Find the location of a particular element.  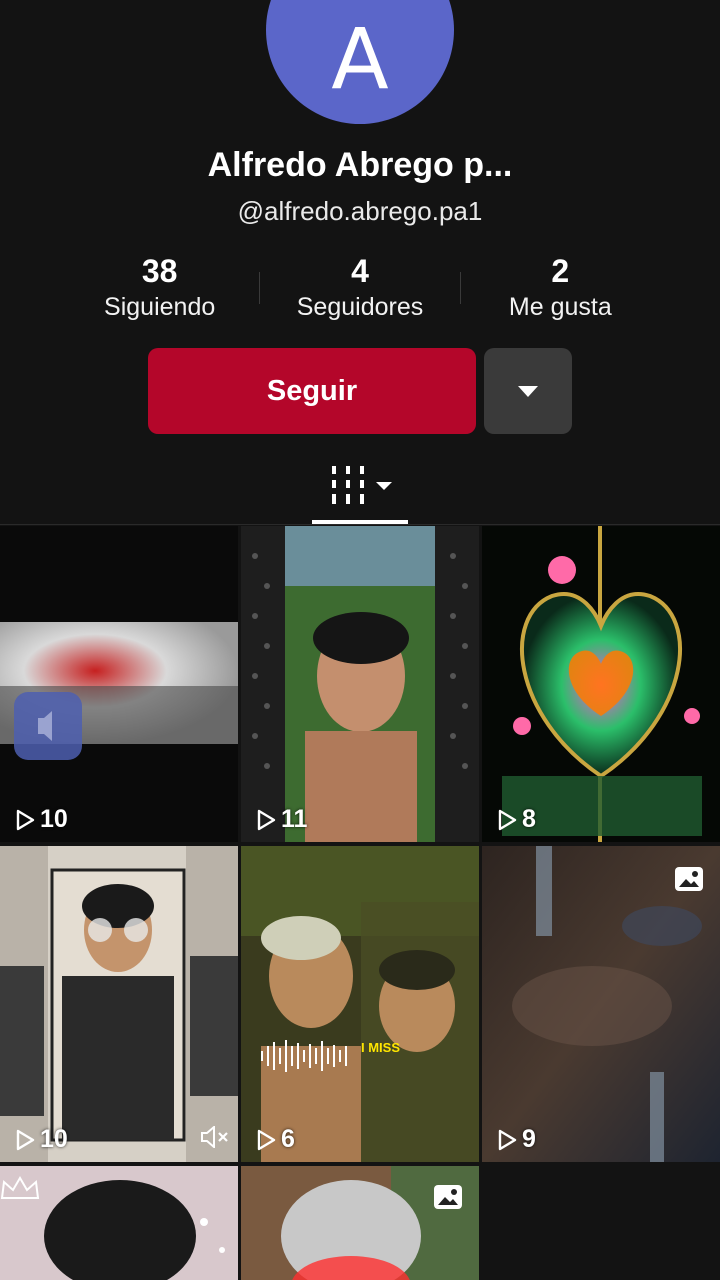

view-count: 8 is located at coordinates (516, 819).